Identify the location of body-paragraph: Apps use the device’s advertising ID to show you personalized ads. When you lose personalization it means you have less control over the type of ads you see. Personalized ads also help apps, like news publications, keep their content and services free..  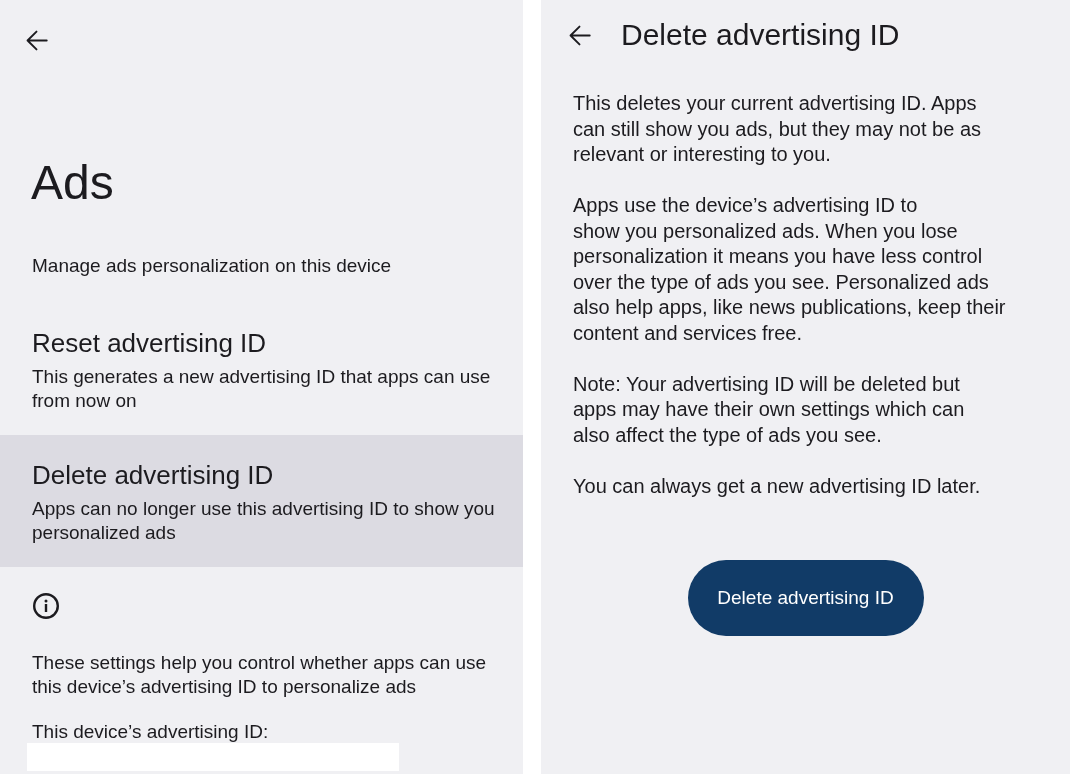
(789, 269).